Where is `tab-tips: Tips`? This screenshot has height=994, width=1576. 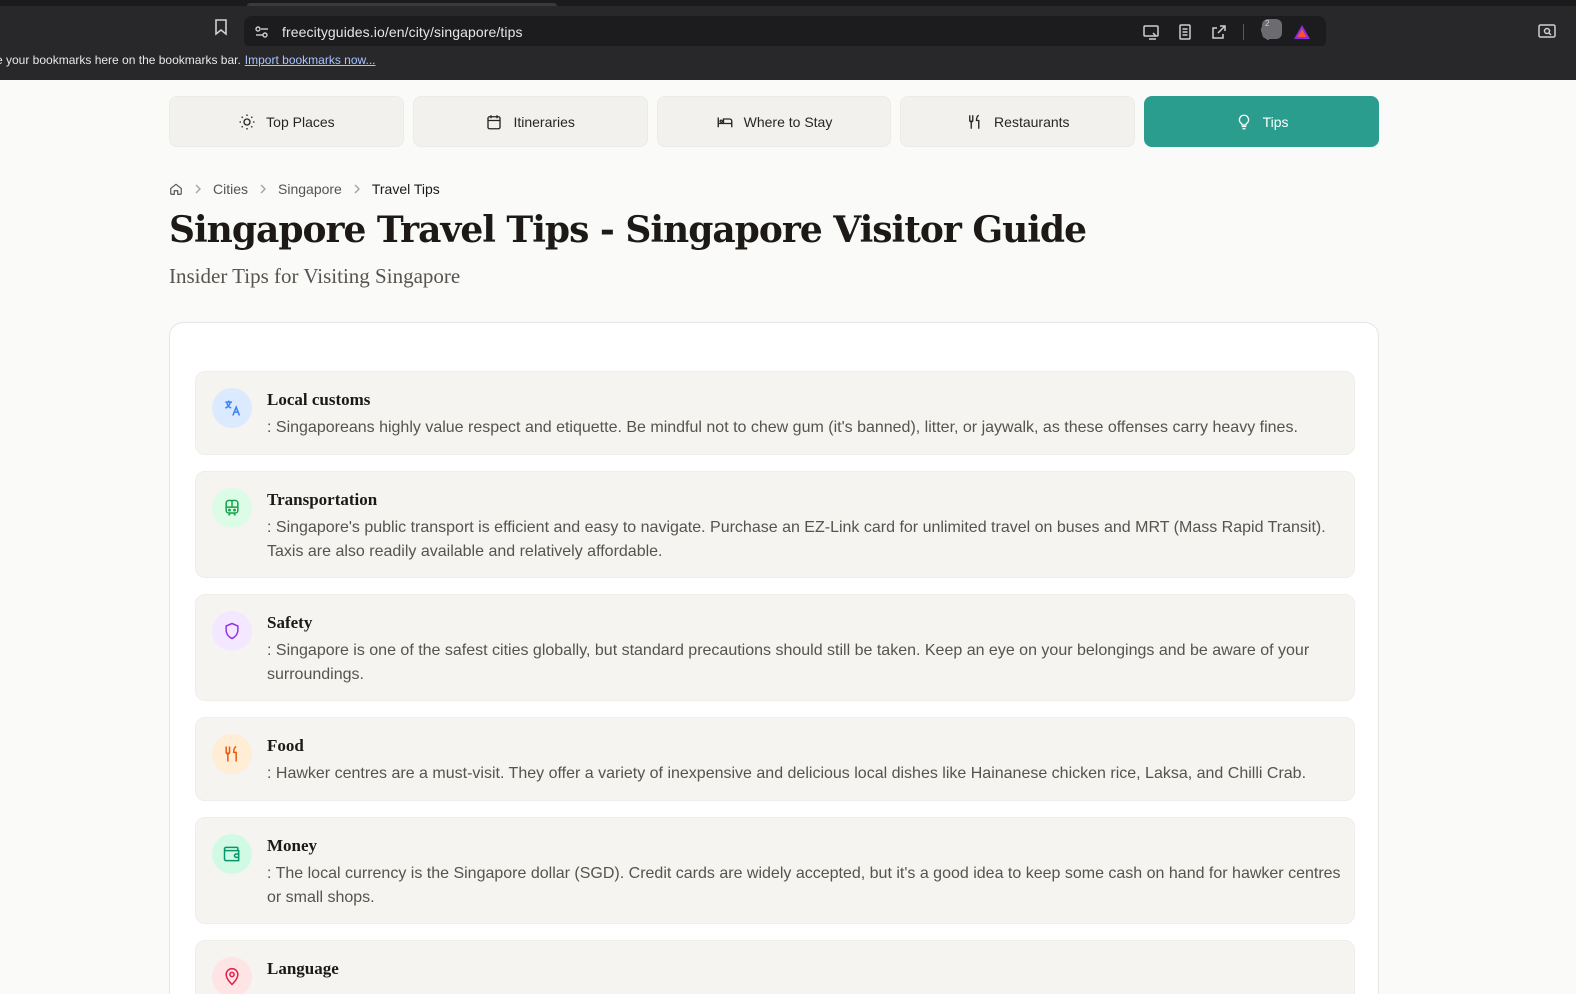 tab-tips: Tips is located at coordinates (1261, 121).